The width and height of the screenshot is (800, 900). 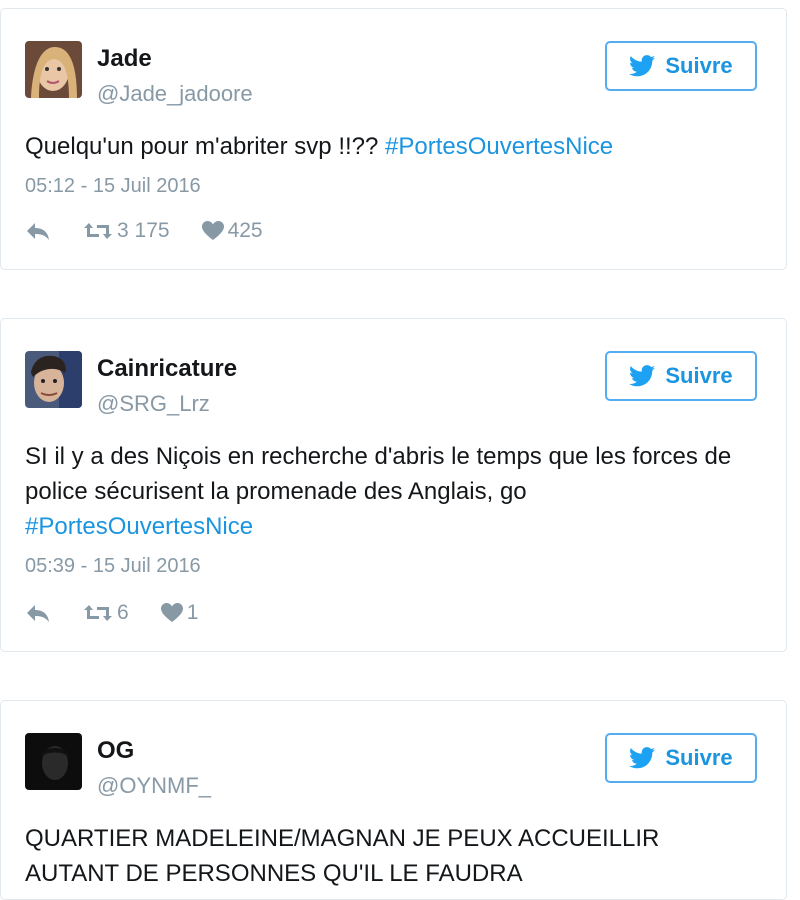 What do you see at coordinates (175, 94) in the screenshot?
I see `user-handle: @Jade_jadoore` at bounding box center [175, 94].